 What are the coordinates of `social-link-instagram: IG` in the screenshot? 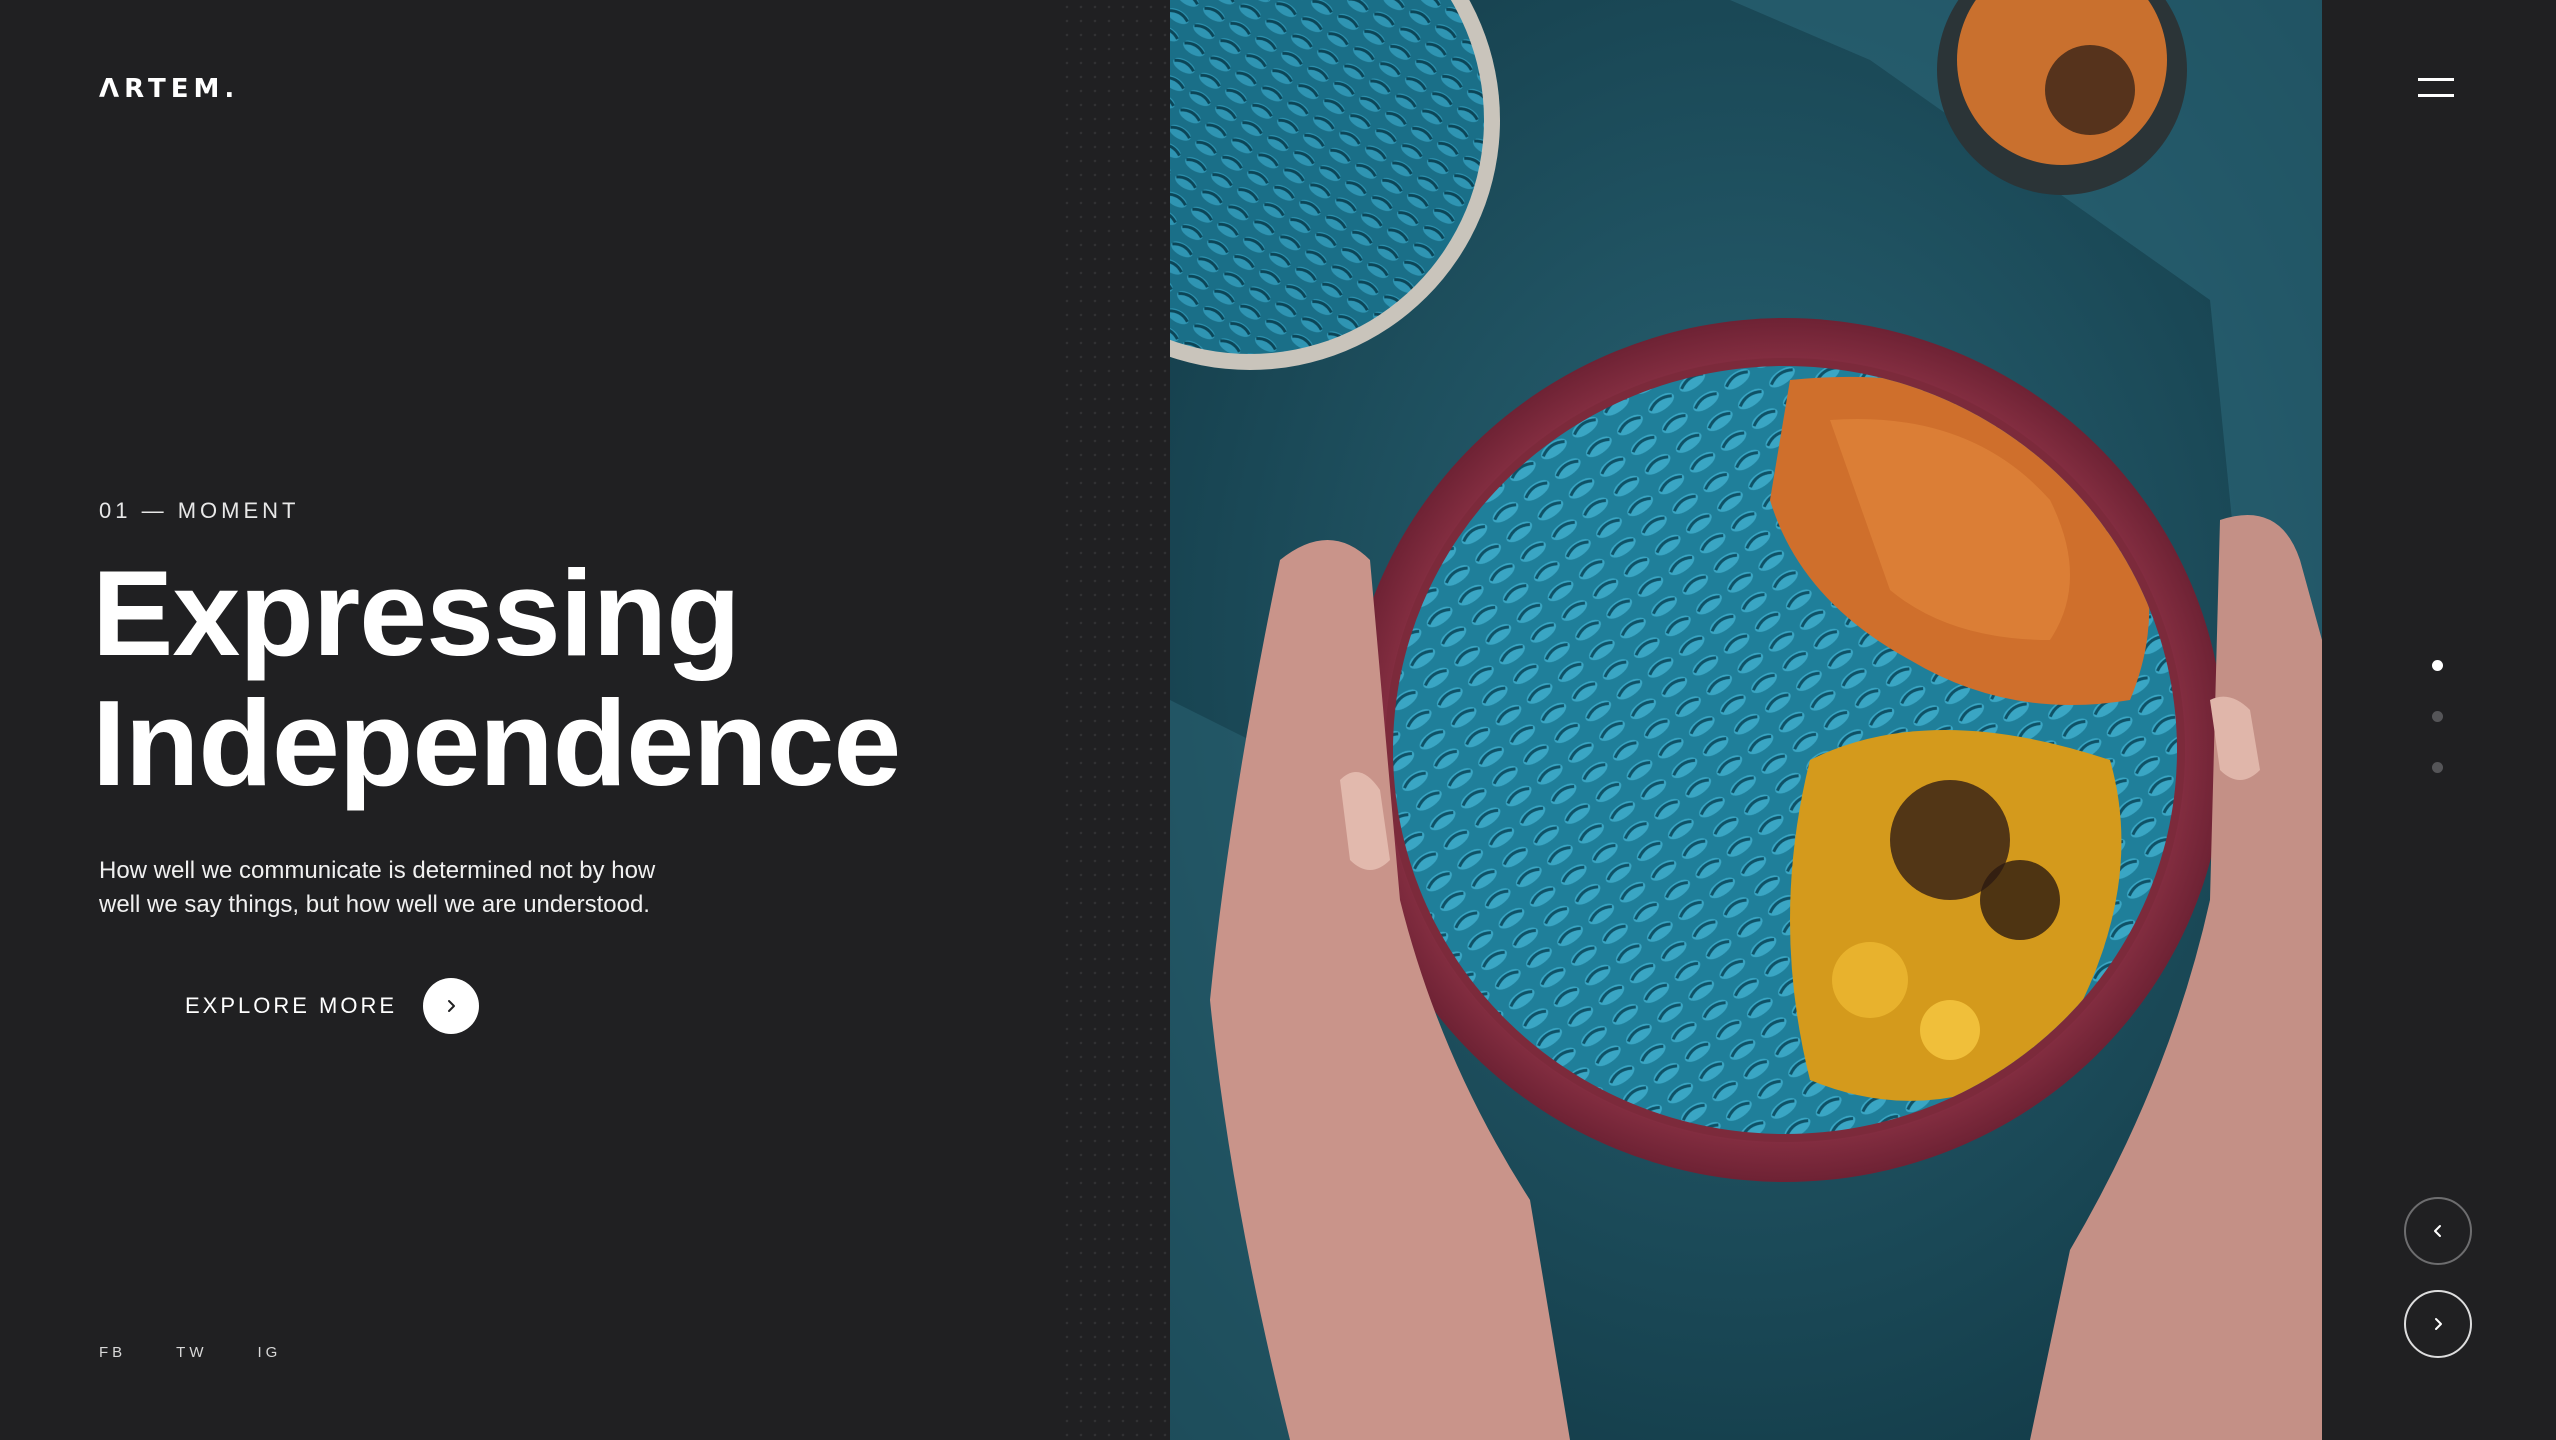 It's located at (270, 1352).